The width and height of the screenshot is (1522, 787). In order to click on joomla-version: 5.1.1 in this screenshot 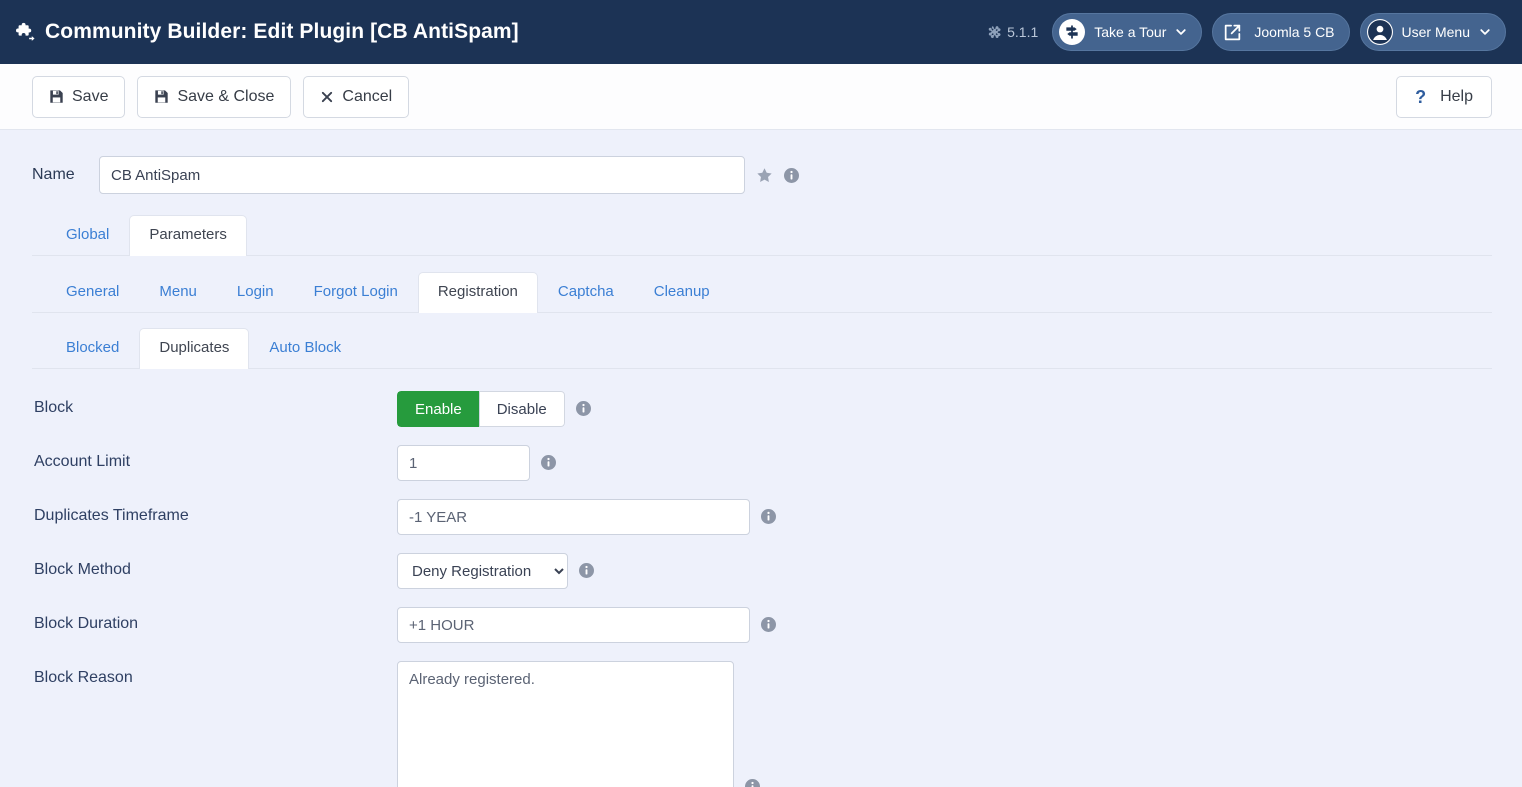, I will do `click(1013, 32)`.